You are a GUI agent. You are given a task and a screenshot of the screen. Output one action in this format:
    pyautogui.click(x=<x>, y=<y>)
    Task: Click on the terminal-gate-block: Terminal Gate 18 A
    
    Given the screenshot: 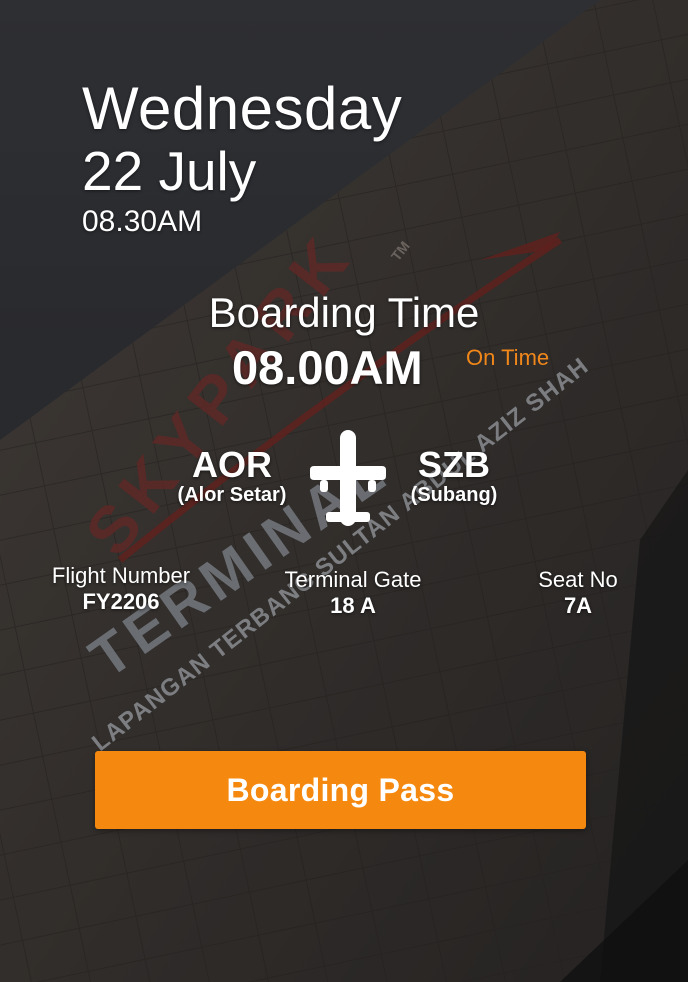 What is the action you would take?
    pyautogui.click(x=353, y=593)
    